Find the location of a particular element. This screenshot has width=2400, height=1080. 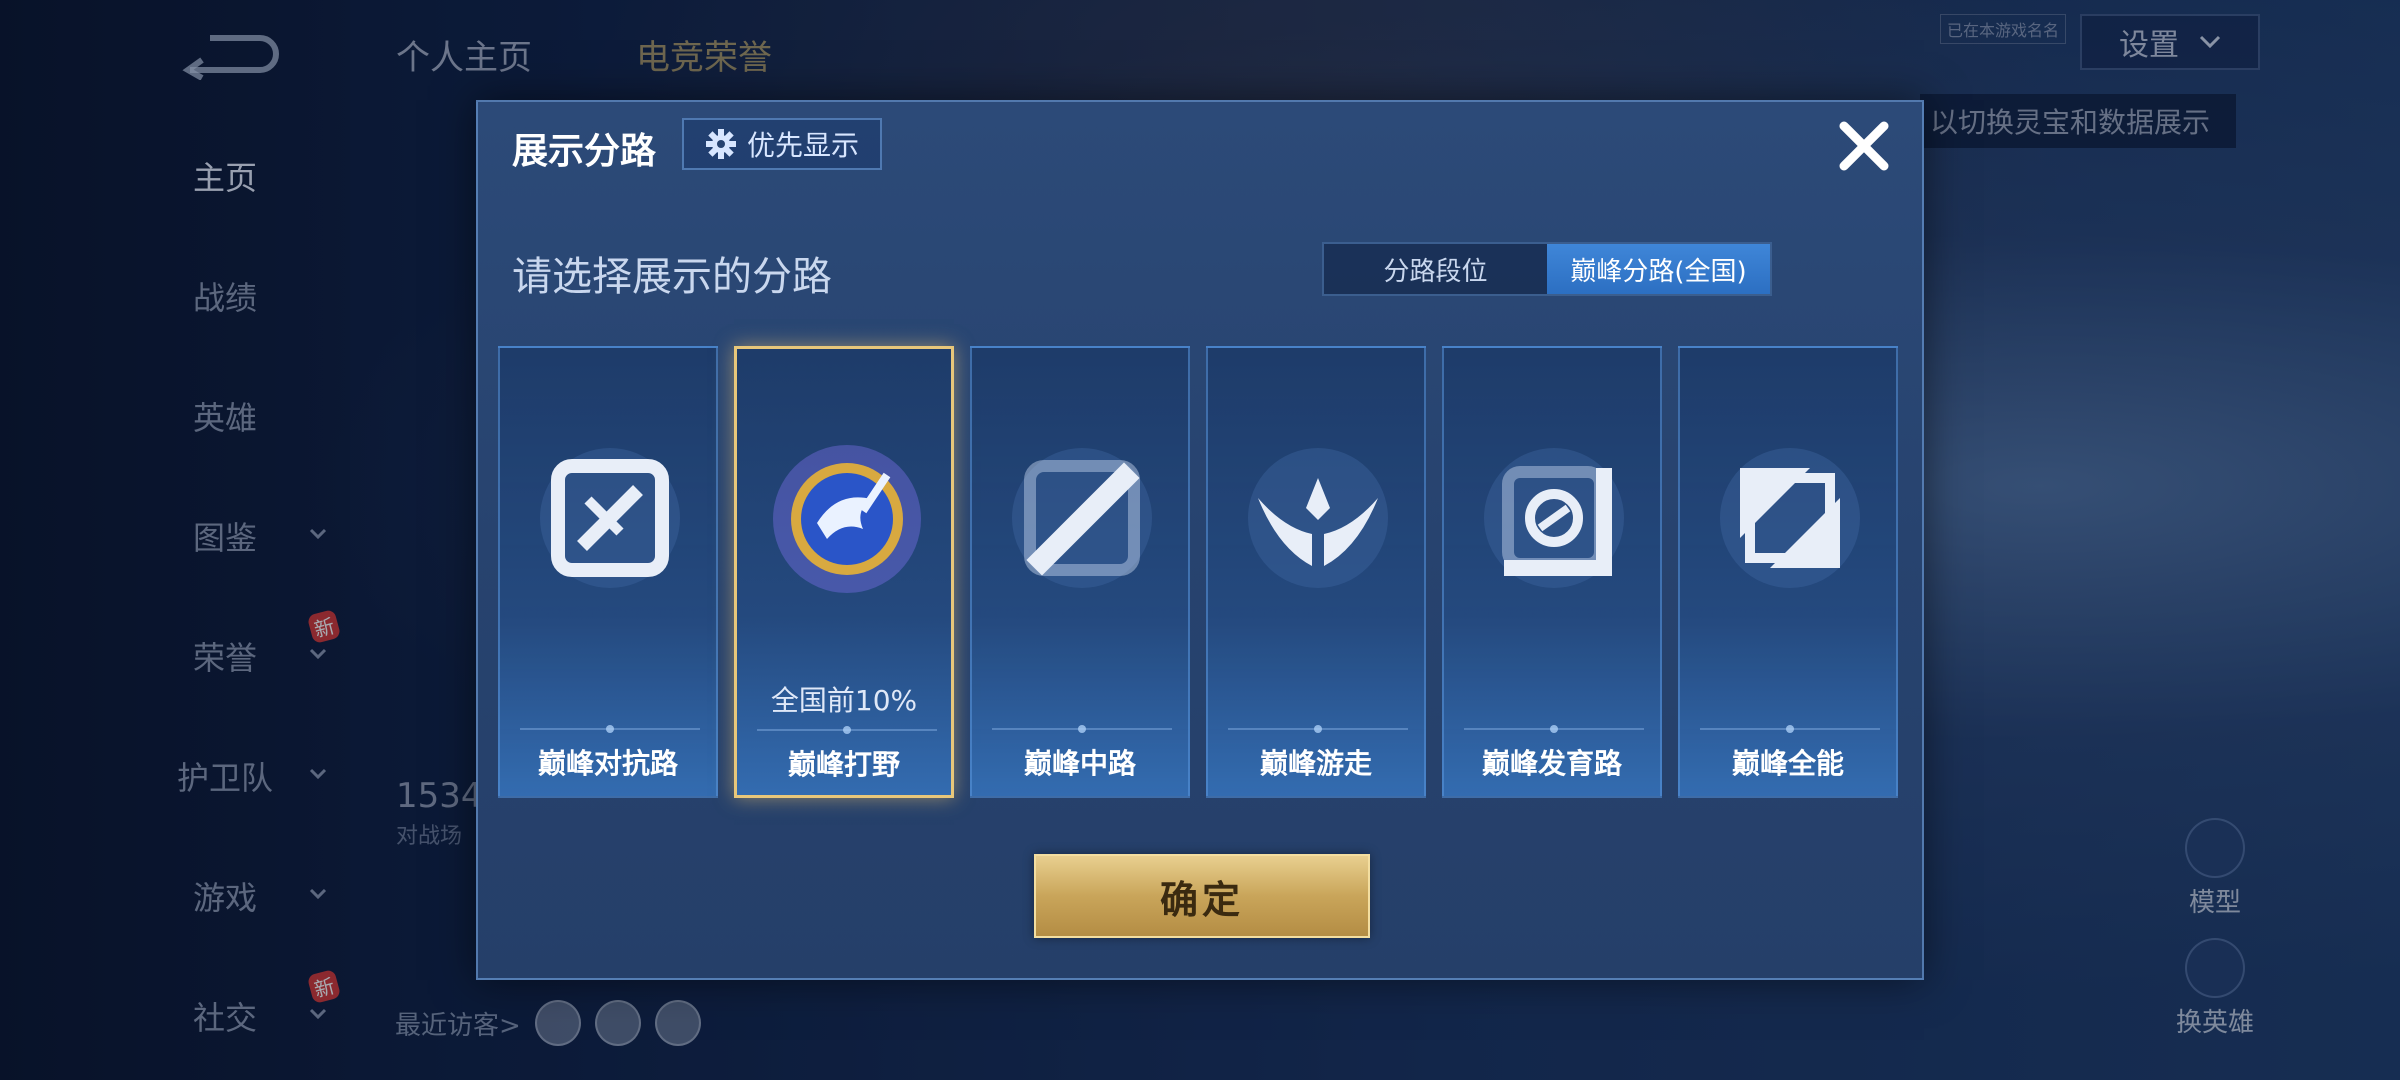

lane-card-label: 巅峰游走 is located at coordinates (1315, 763).